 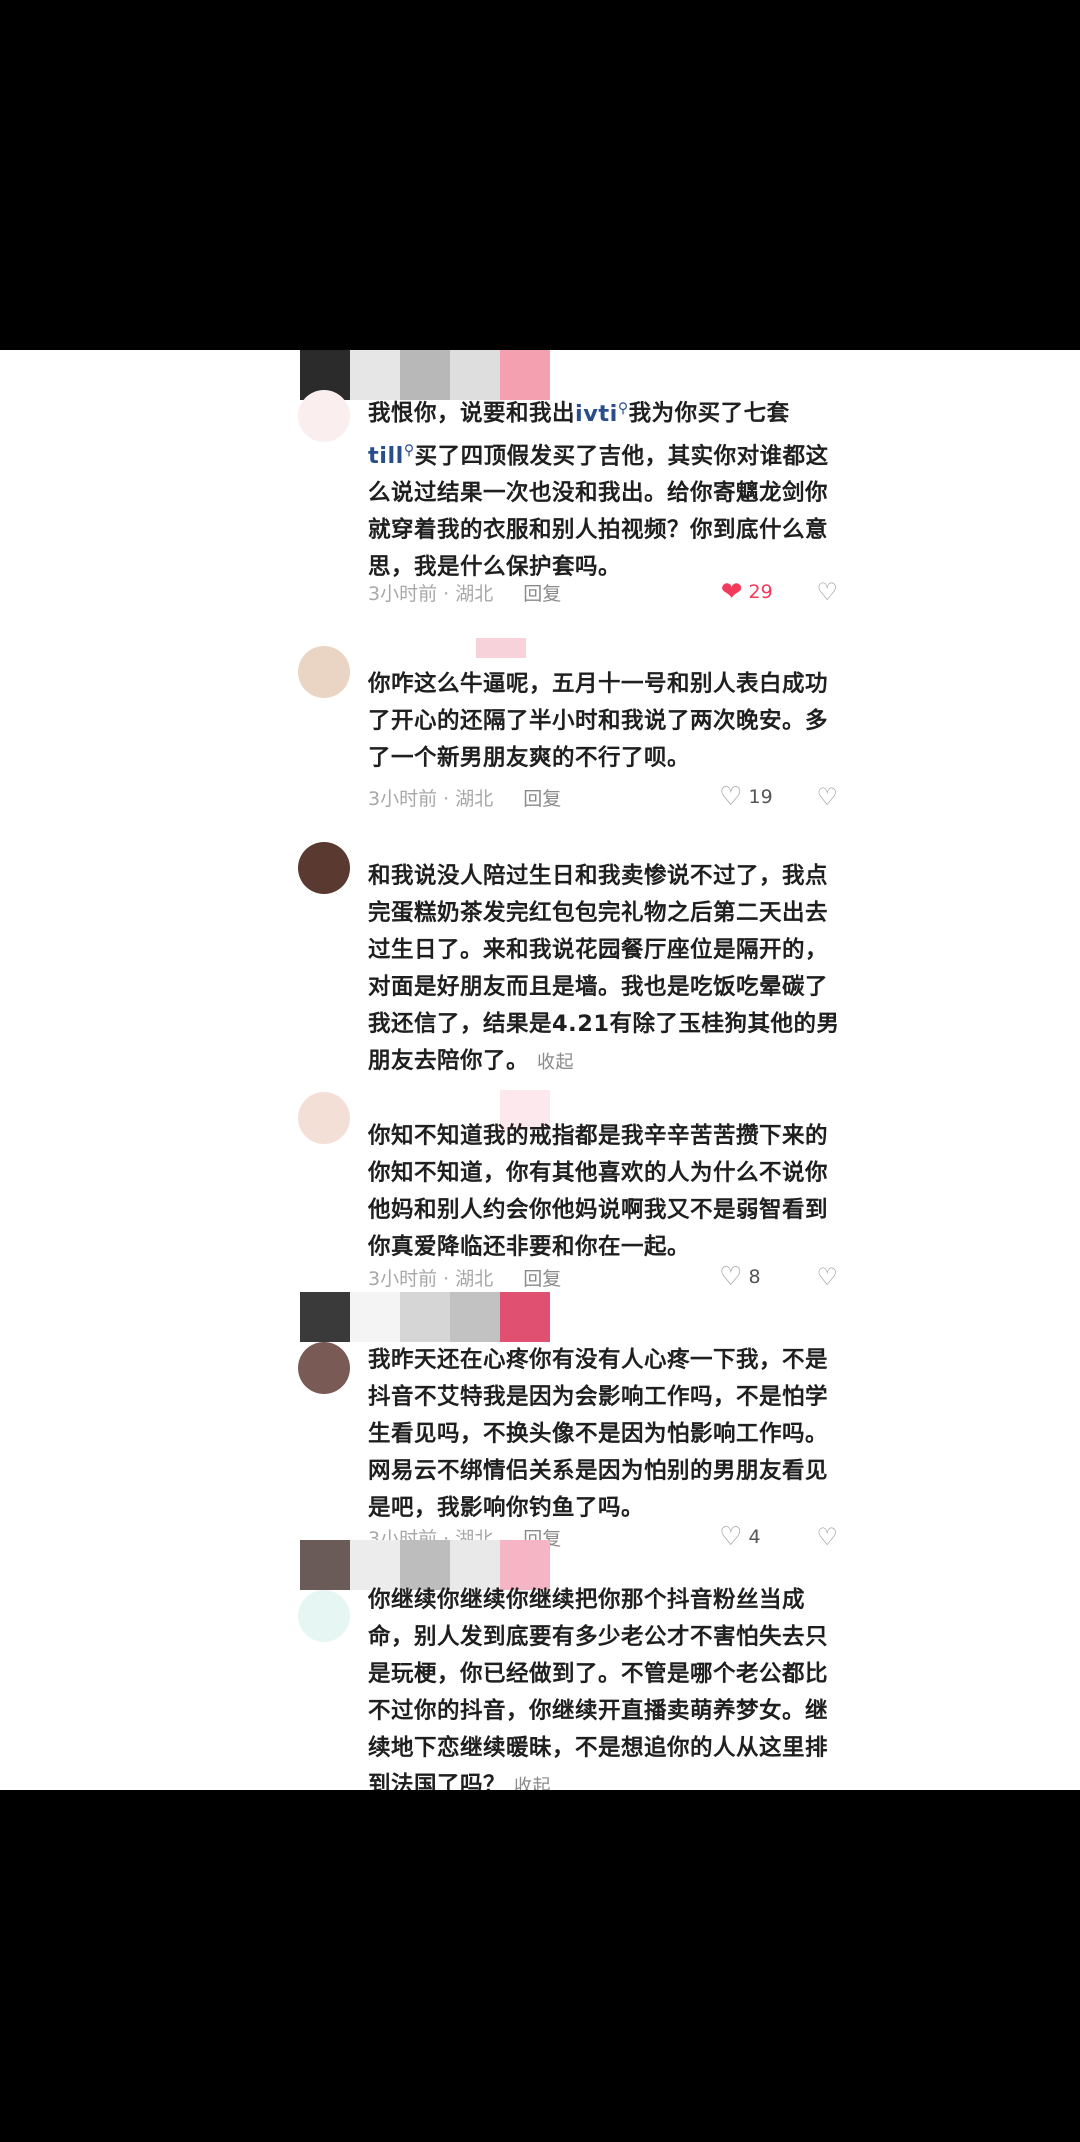 I want to click on search-link-label: till, so click(x=386, y=456).